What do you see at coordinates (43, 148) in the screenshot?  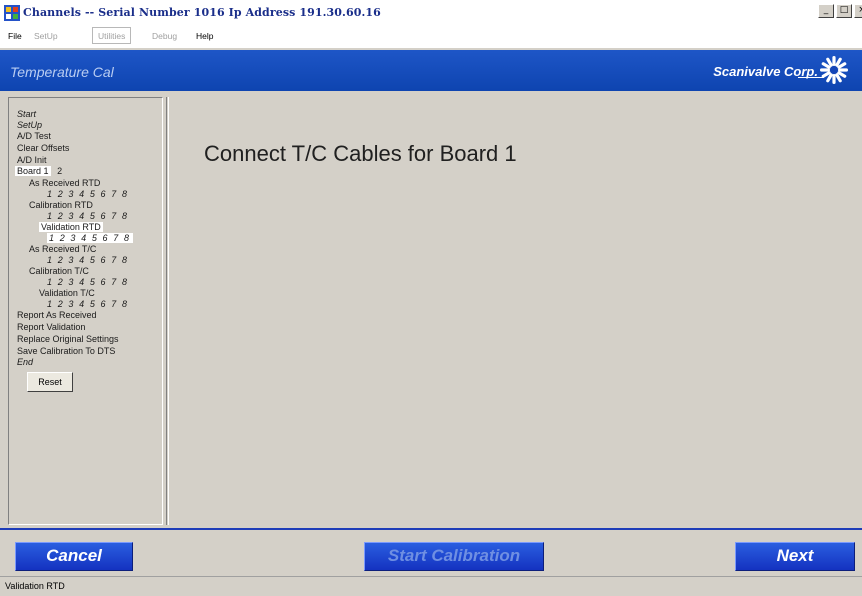 I see `step-clear-offsets: Clear Offsets` at bounding box center [43, 148].